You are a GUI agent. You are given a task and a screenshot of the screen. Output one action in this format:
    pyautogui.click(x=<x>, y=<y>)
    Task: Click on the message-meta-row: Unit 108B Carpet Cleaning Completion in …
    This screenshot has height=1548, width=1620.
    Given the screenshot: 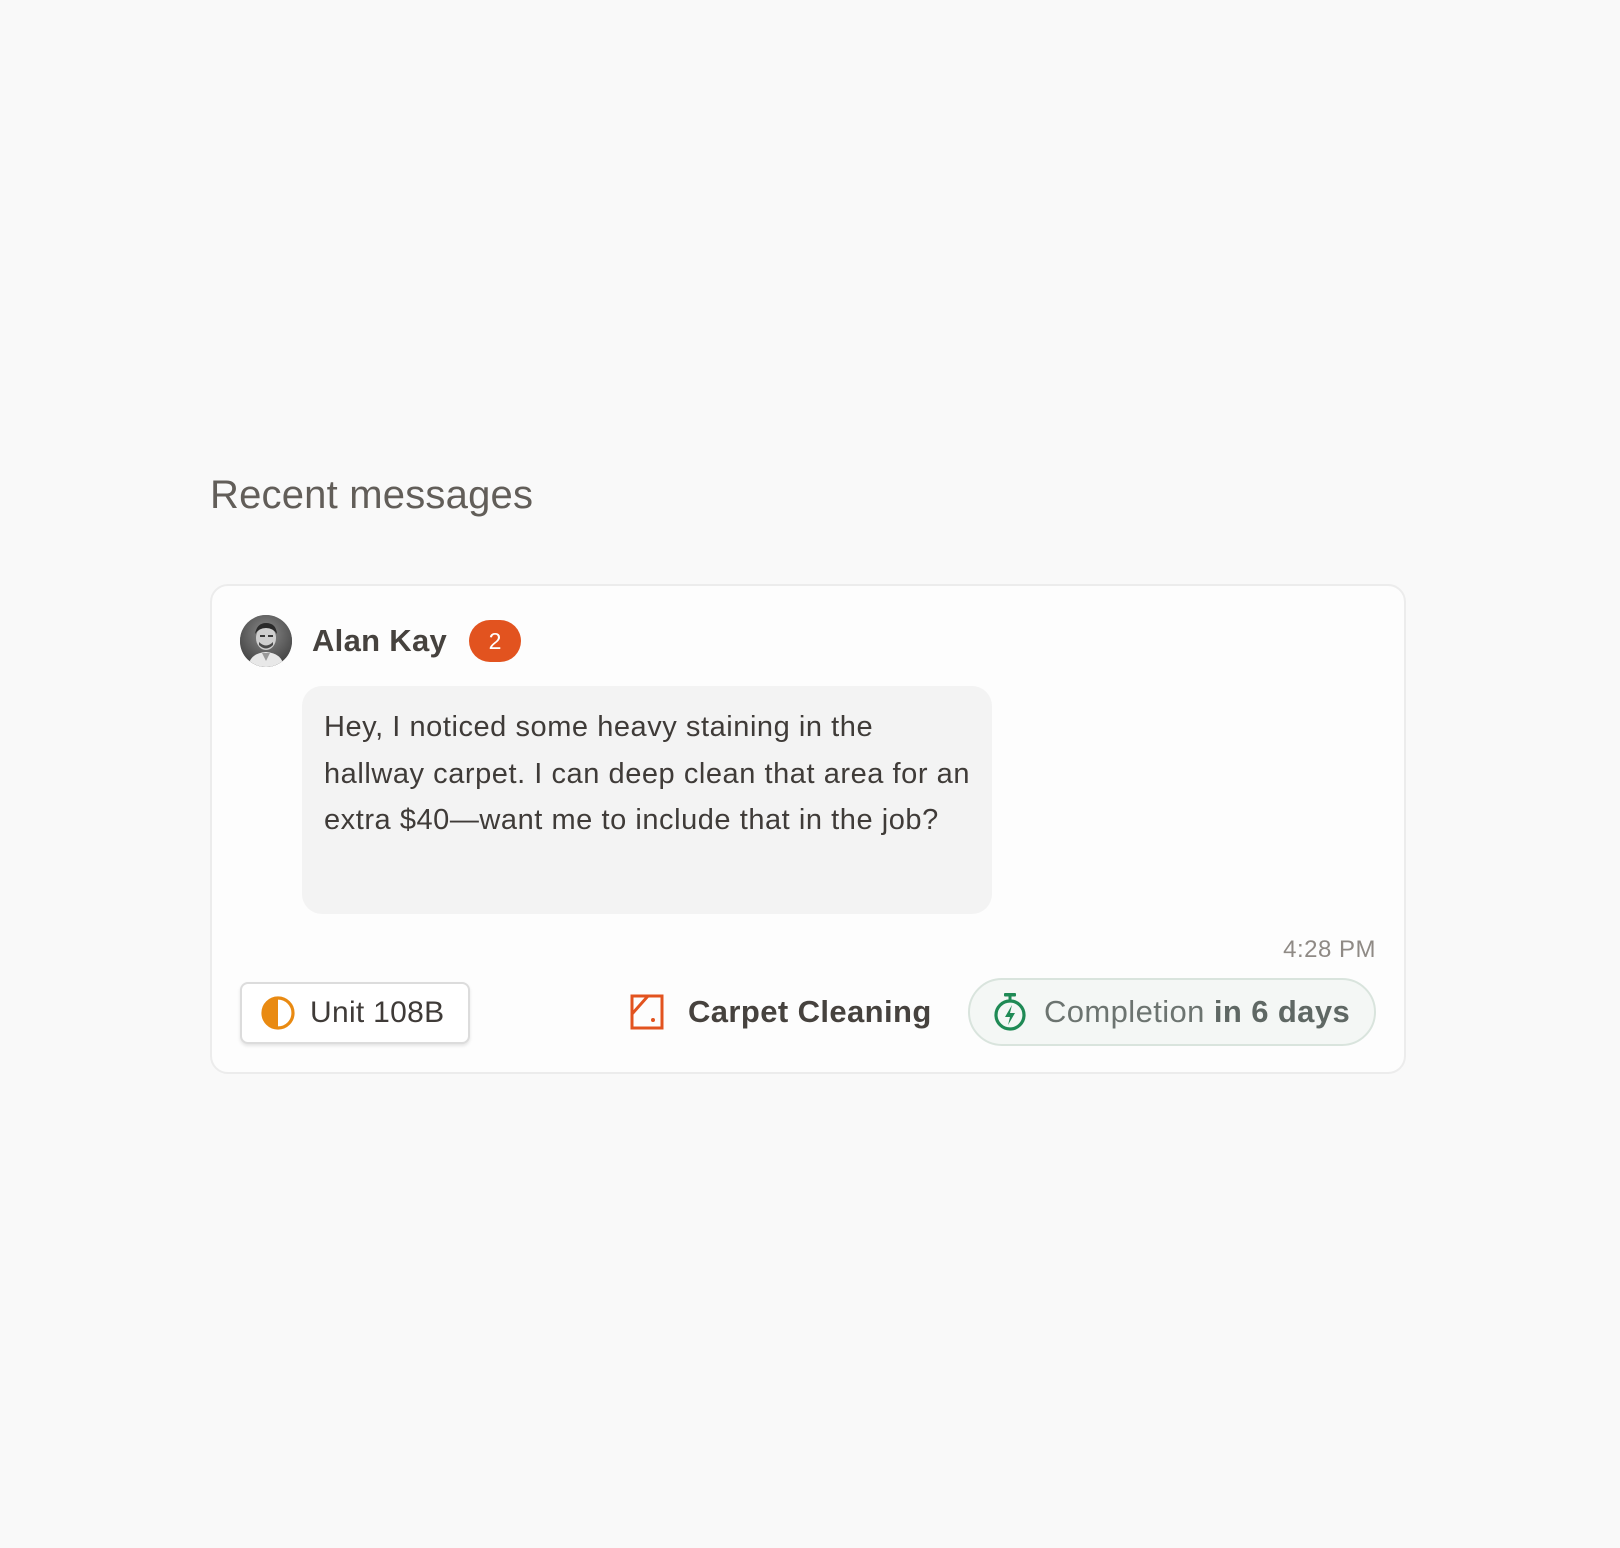 What is the action you would take?
    pyautogui.click(x=808, y=1013)
    